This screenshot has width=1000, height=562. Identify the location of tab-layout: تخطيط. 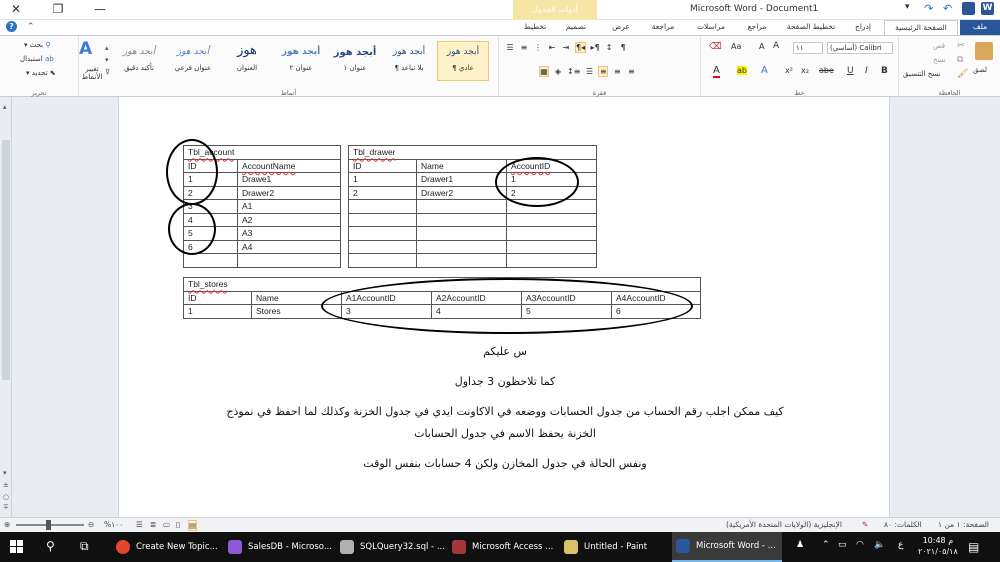
(535, 27).